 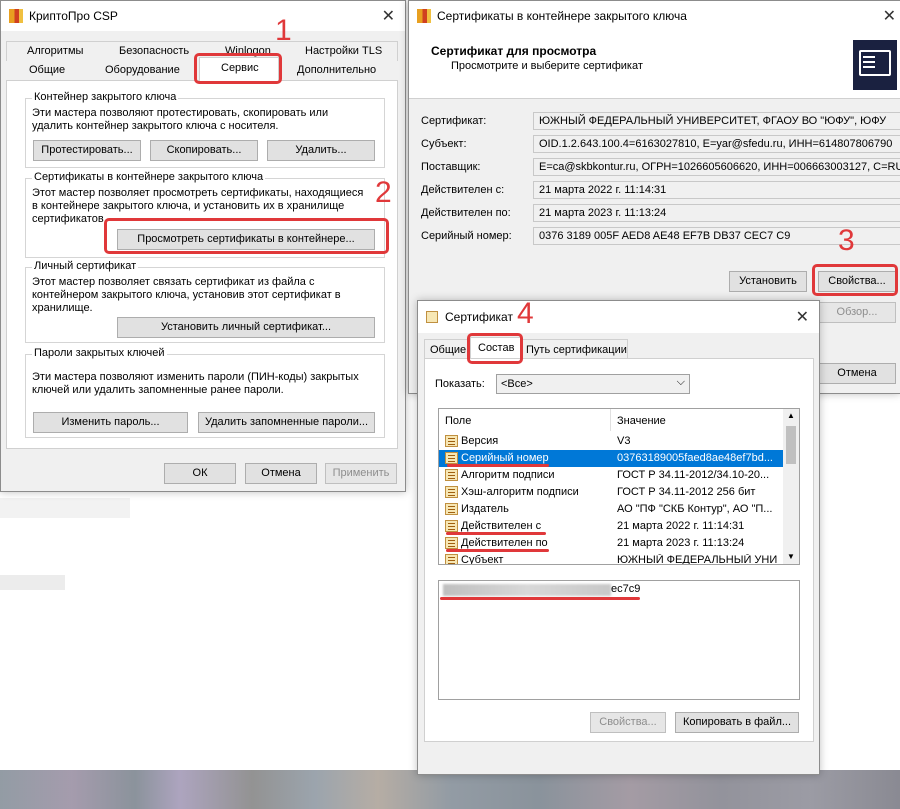 What do you see at coordinates (514, 51) in the screenshot?
I see `container-header: Сертификат для просмотра` at bounding box center [514, 51].